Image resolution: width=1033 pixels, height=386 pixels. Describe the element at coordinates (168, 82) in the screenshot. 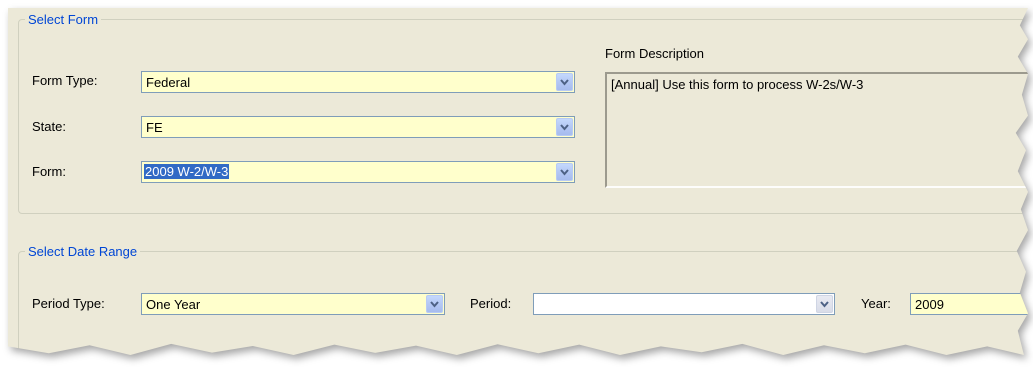

I see `form-type-value: Federal` at that location.